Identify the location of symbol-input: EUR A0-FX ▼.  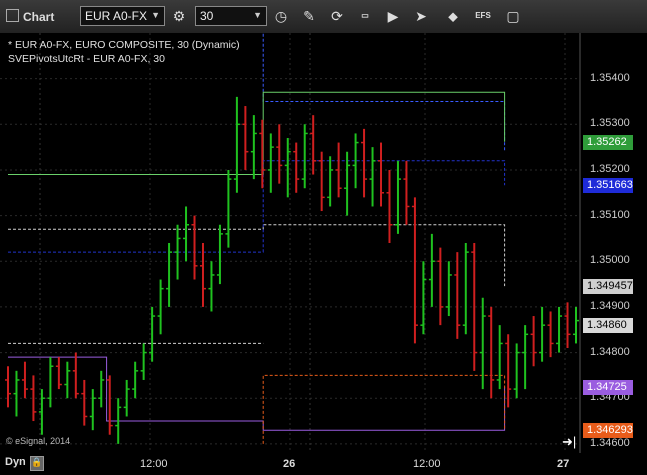
(122, 16).